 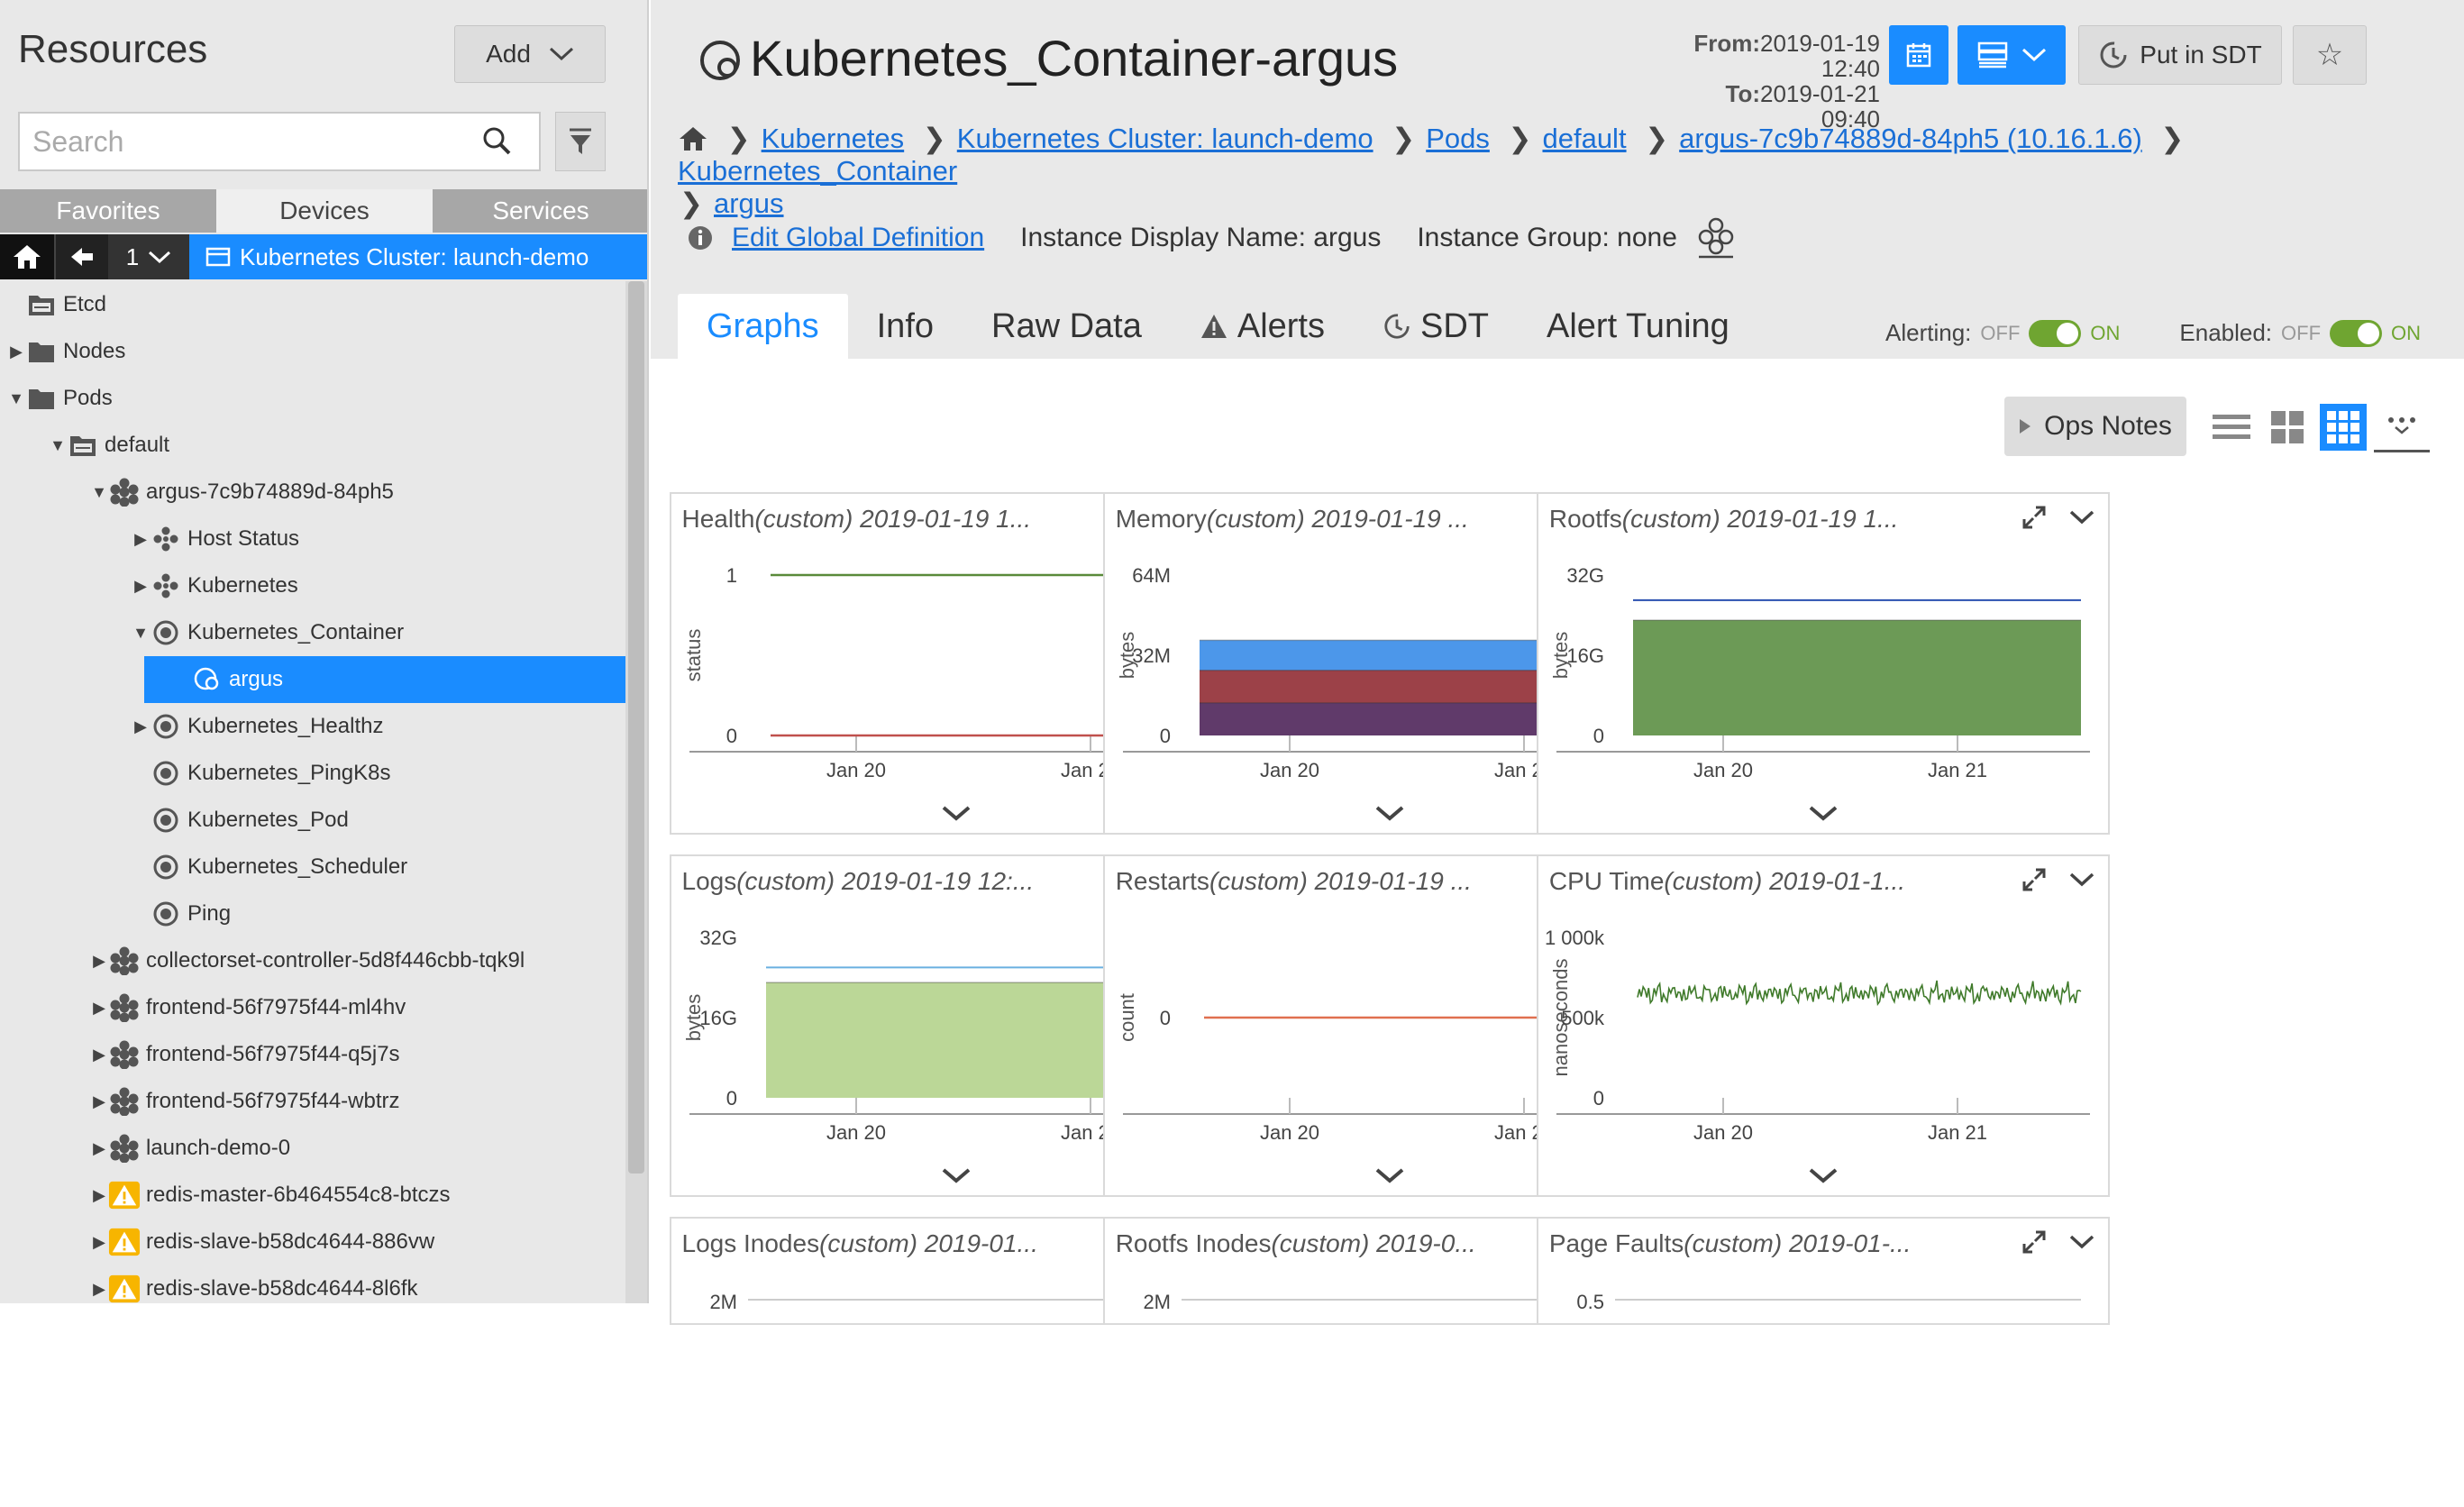 What do you see at coordinates (1165, 138) in the screenshot?
I see `breadcrumb-cluster: Kubernetes Cluster: launch-demo` at bounding box center [1165, 138].